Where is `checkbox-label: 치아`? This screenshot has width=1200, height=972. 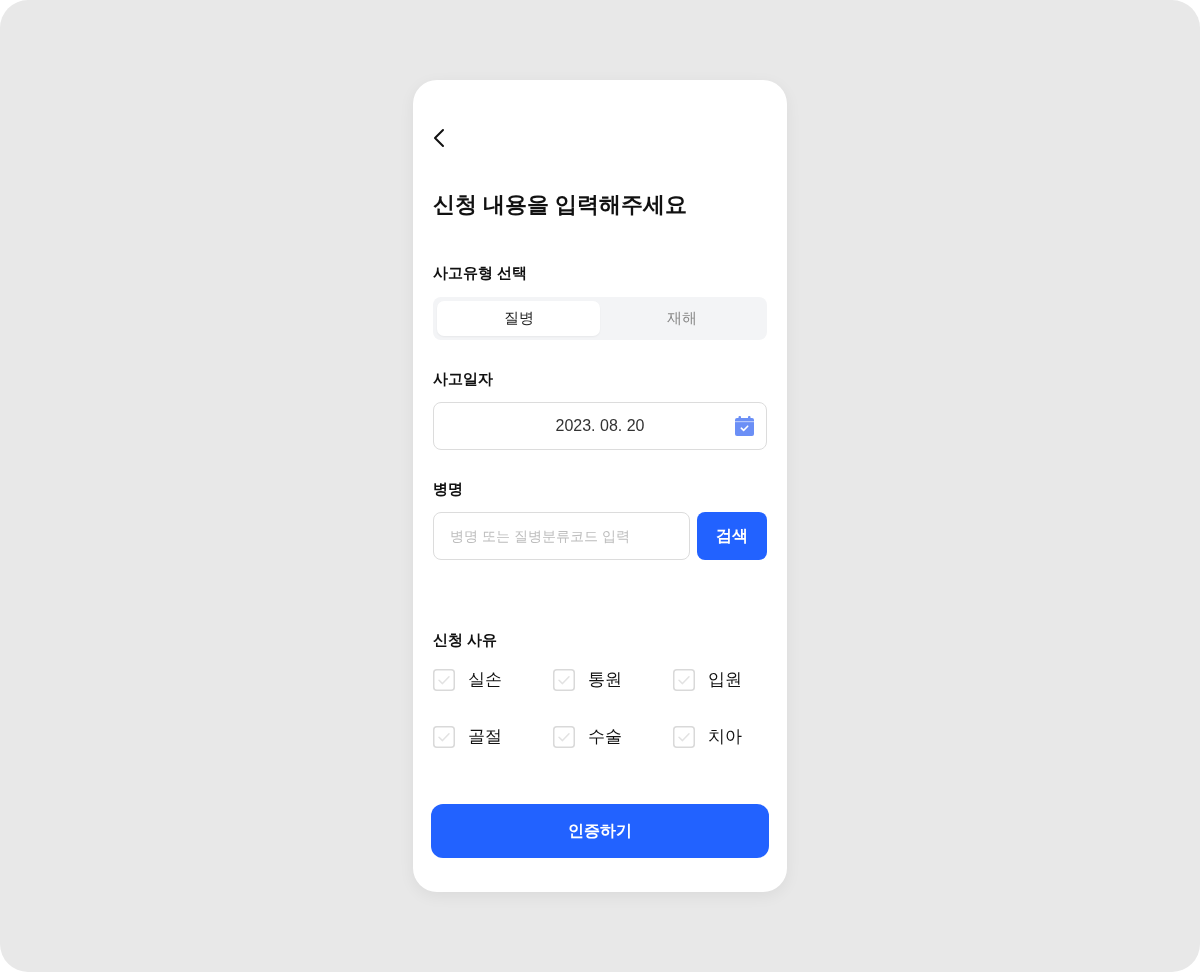
checkbox-label: 치아 is located at coordinates (725, 737).